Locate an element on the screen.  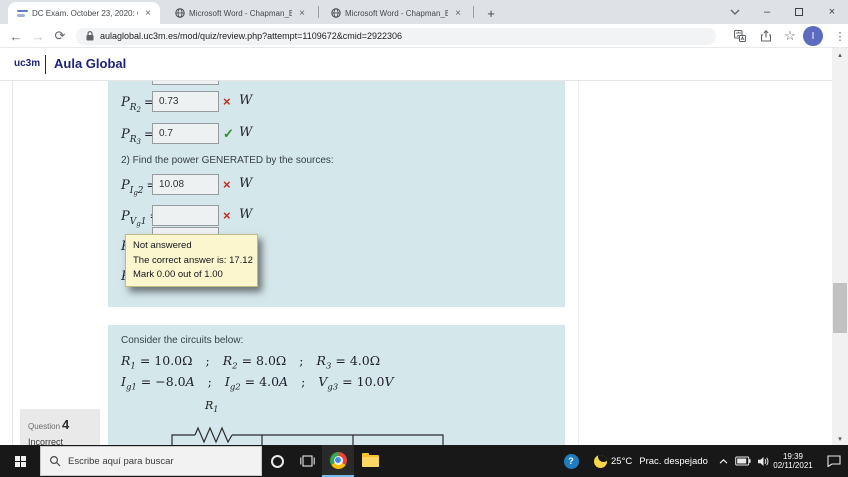
task-view-icon is located at coordinates (307, 461).